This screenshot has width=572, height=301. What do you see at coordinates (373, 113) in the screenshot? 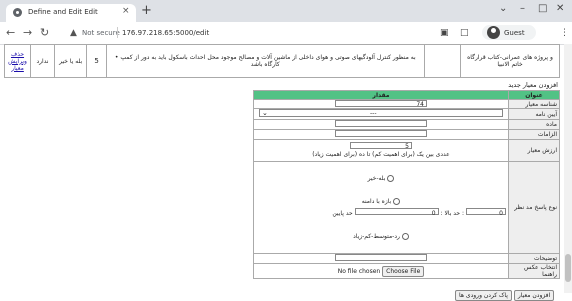
I see `regulation-value: ---` at bounding box center [373, 113].